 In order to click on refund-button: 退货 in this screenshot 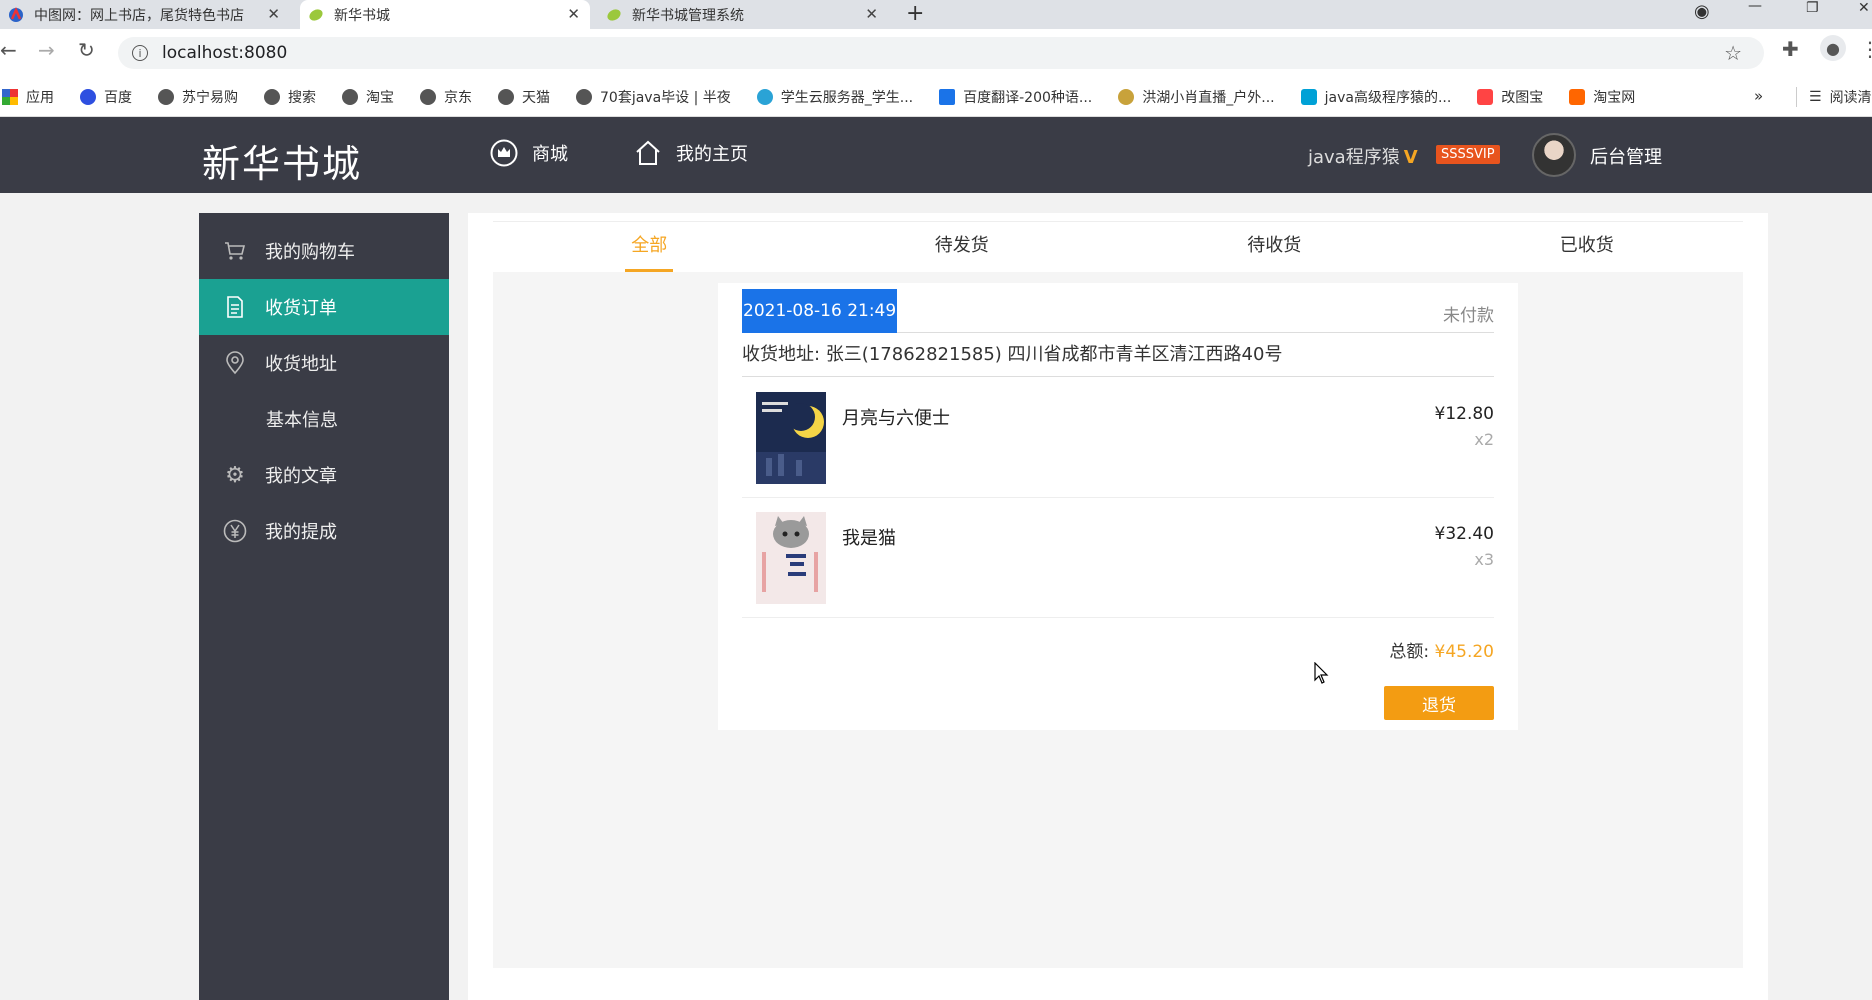, I will do `click(1439, 703)`.